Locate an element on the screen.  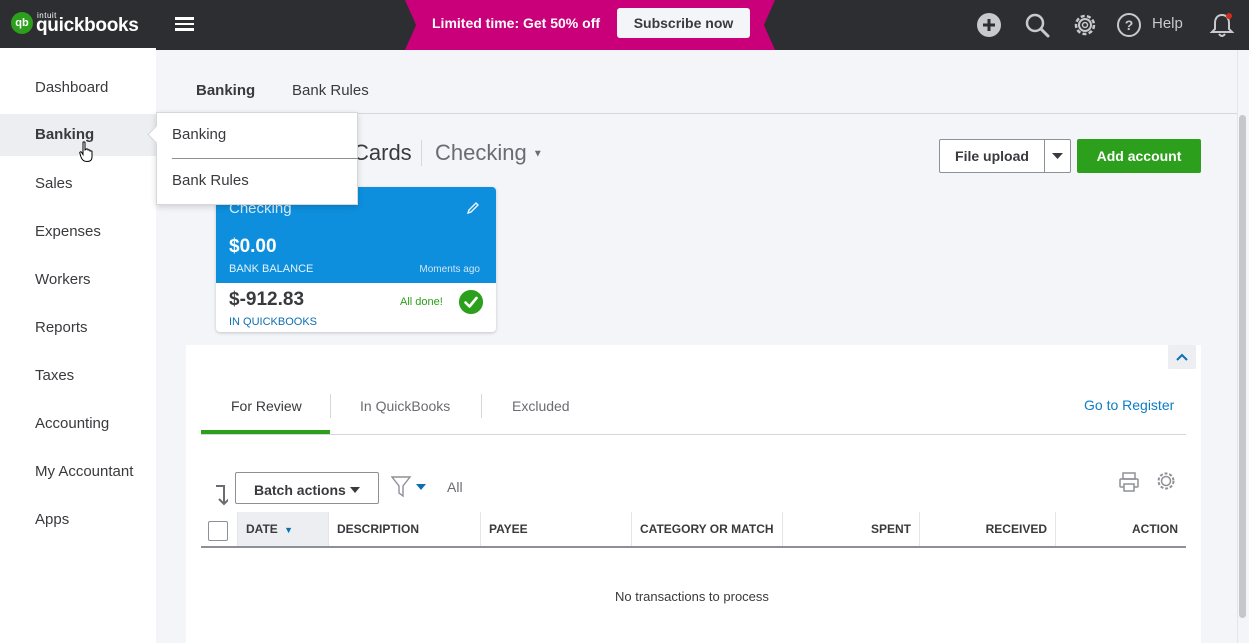
sort-caret-icon: ▼ is located at coordinates (289, 530).